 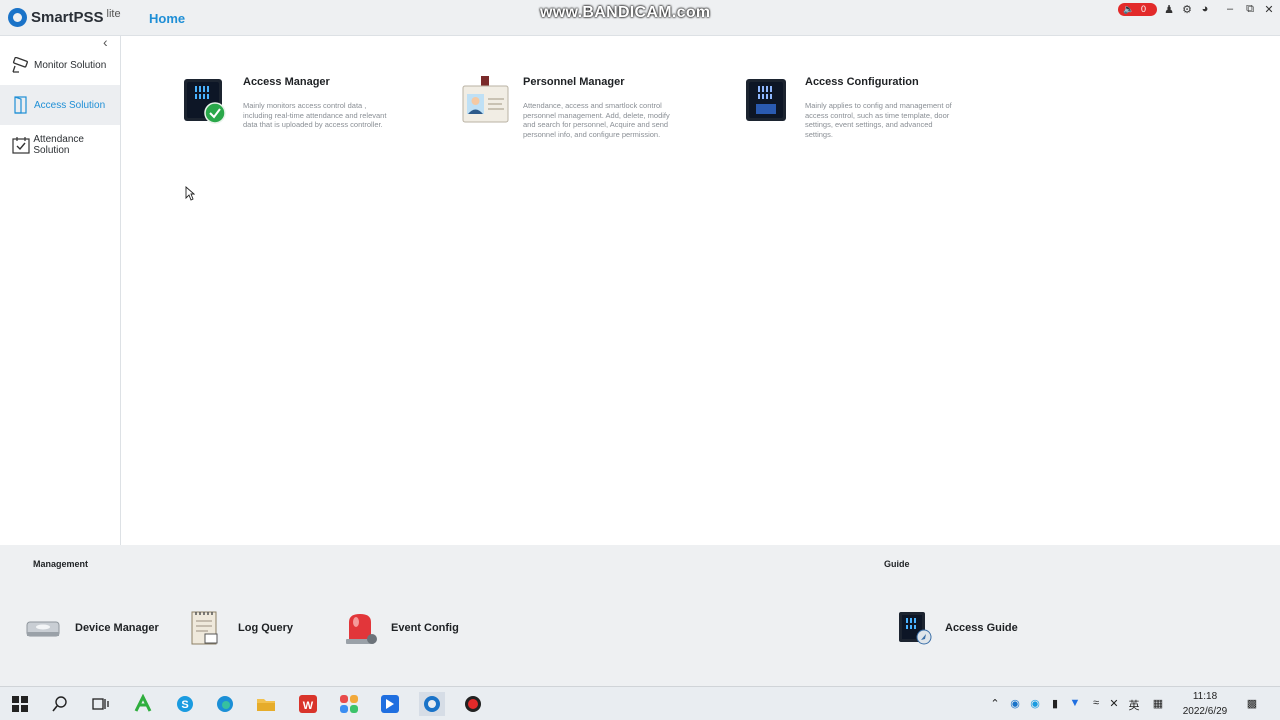 What do you see at coordinates (485, 100) in the screenshot?
I see `personnel-badge-icon` at bounding box center [485, 100].